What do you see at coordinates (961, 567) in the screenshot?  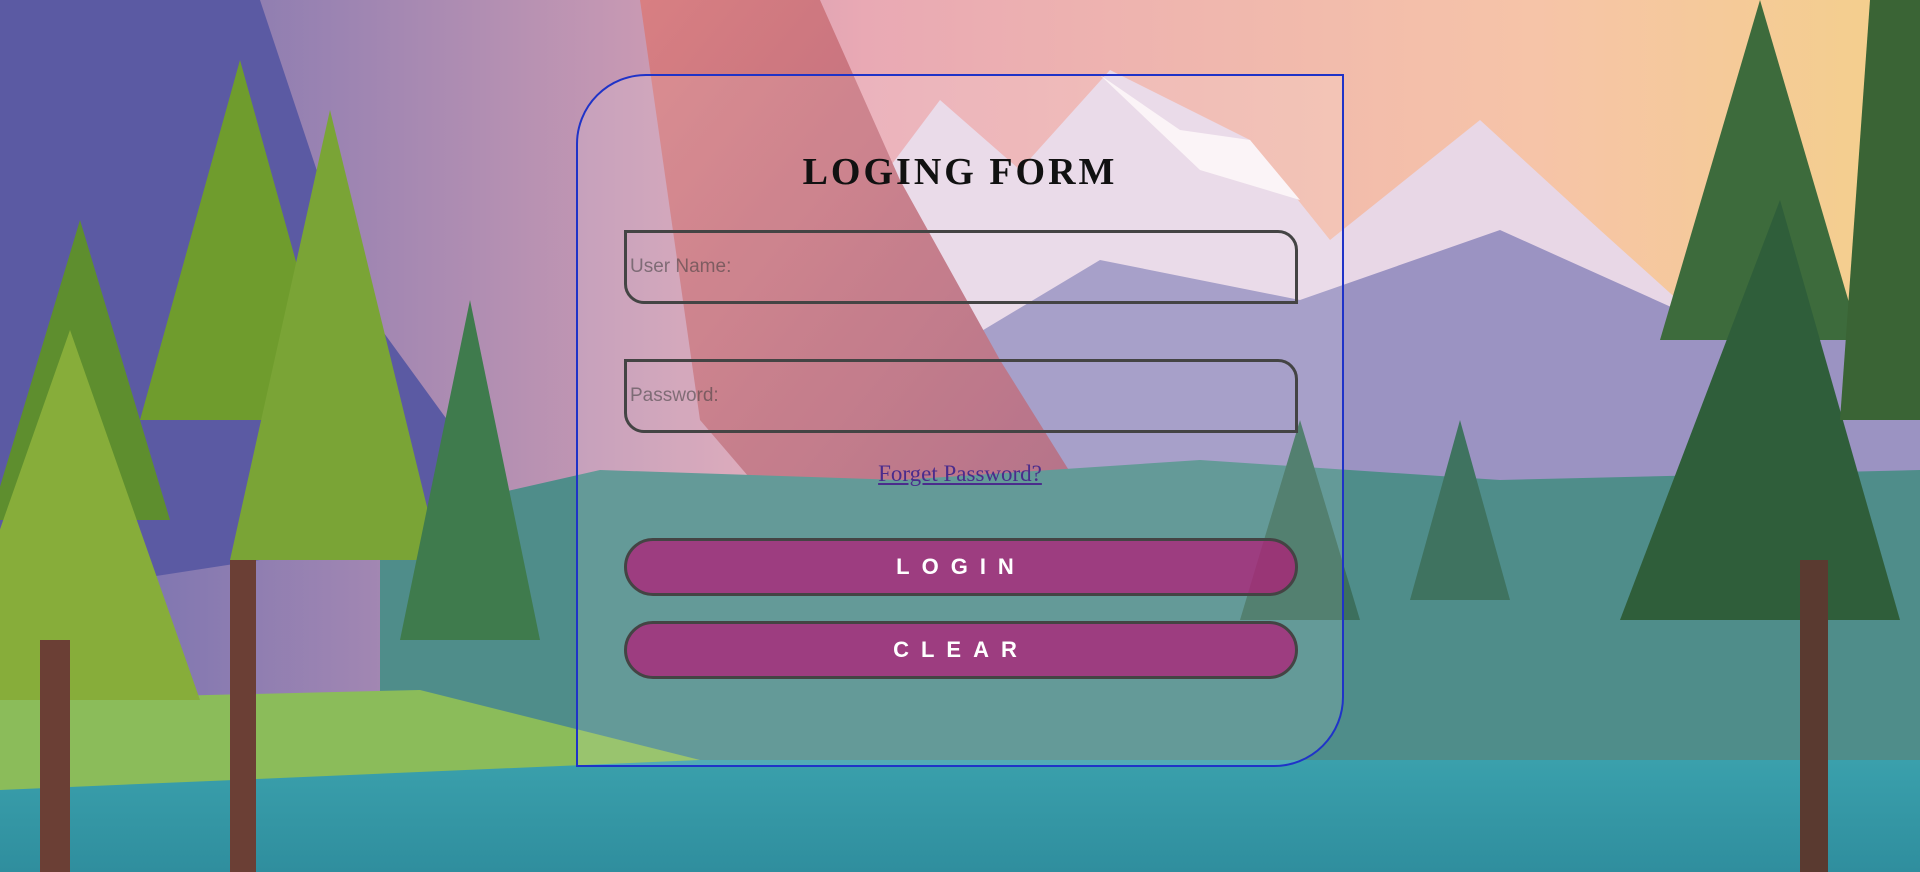 I see `login-button: LOGIN` at bounding box center [961, 567].